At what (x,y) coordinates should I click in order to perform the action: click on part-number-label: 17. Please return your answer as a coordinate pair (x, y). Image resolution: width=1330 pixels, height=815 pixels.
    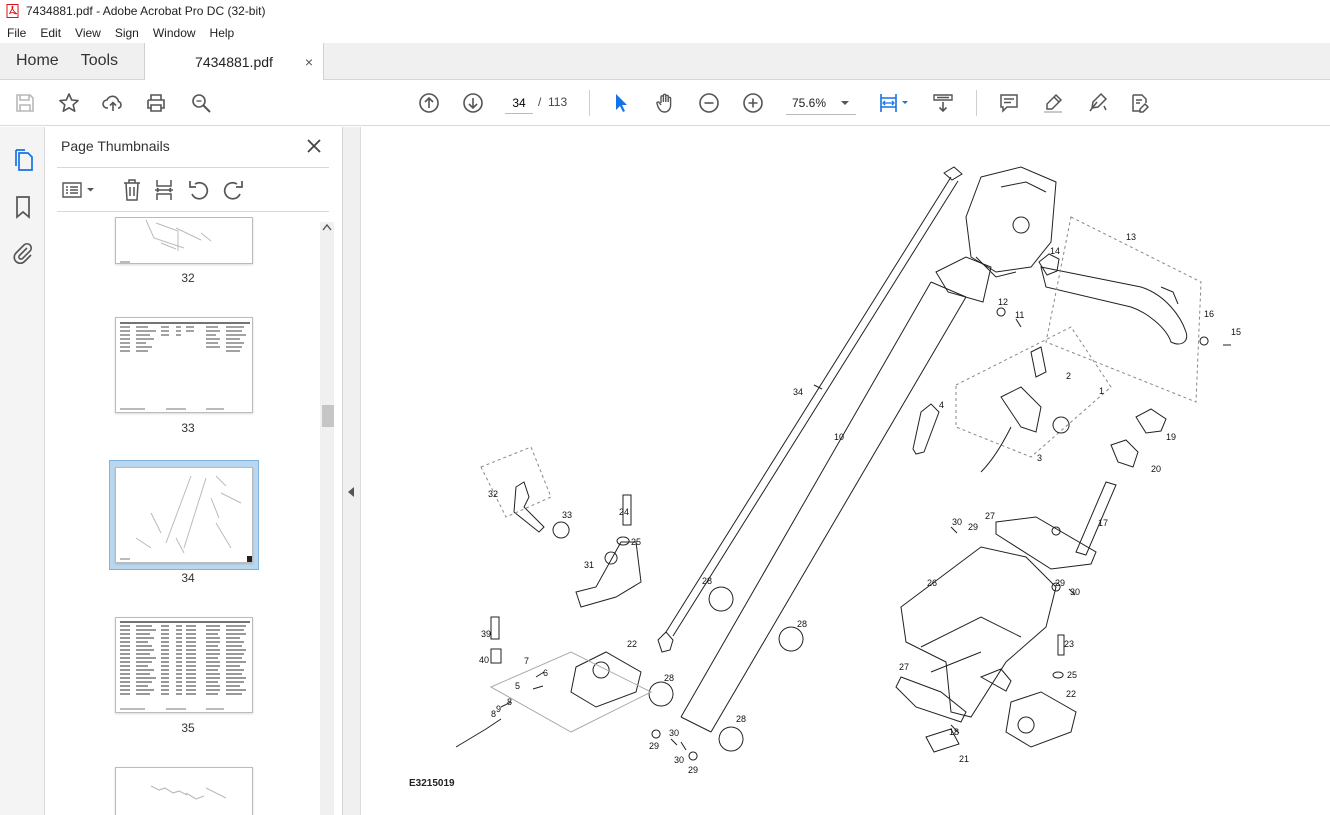
    Looking at the image, I should click on (1103, 523).